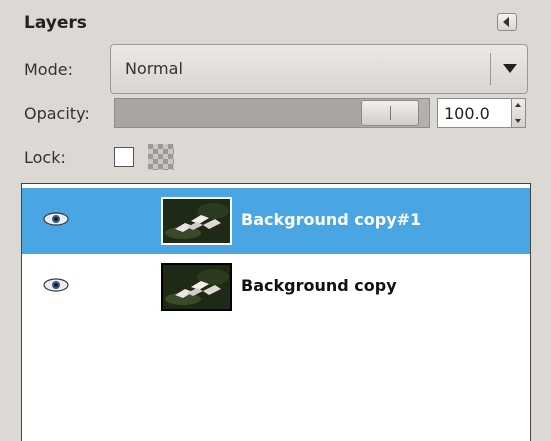  I want to click on slider-grip, so click(390, 113).